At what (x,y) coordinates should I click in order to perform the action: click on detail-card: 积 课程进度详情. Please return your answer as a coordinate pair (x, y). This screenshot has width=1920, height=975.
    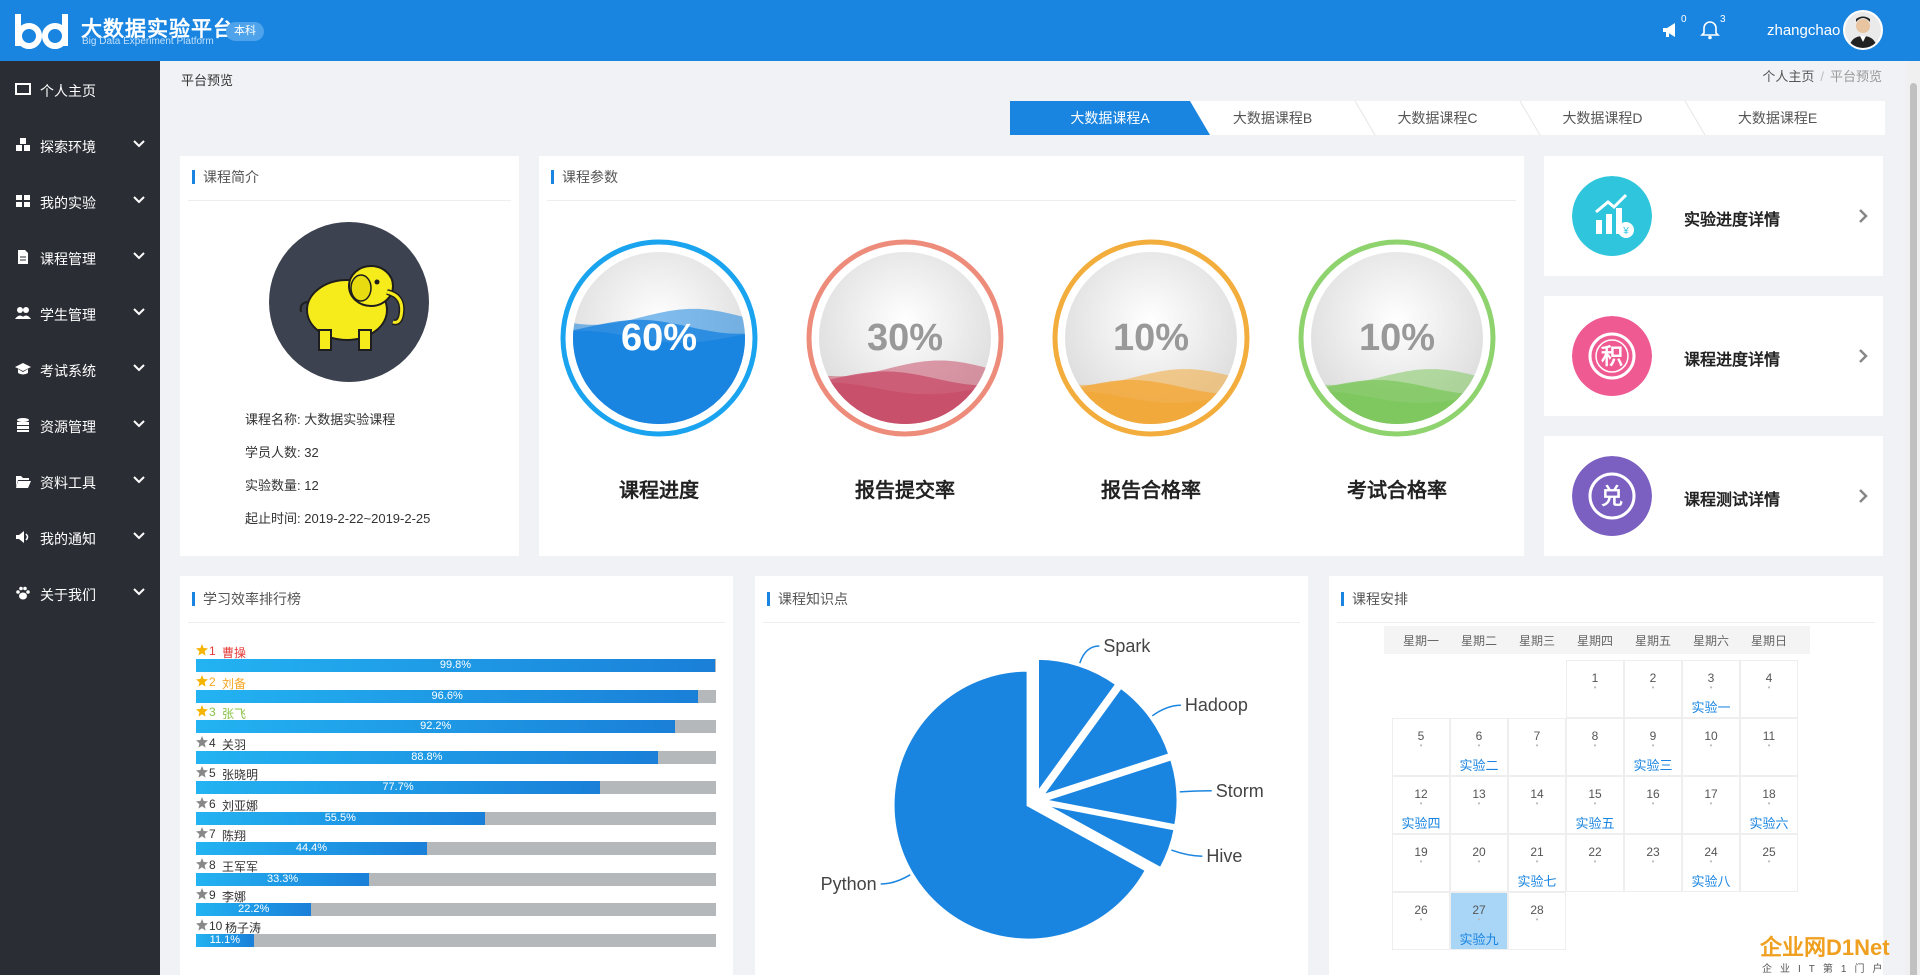
    Looking at the image, I should click on (1713, 356).